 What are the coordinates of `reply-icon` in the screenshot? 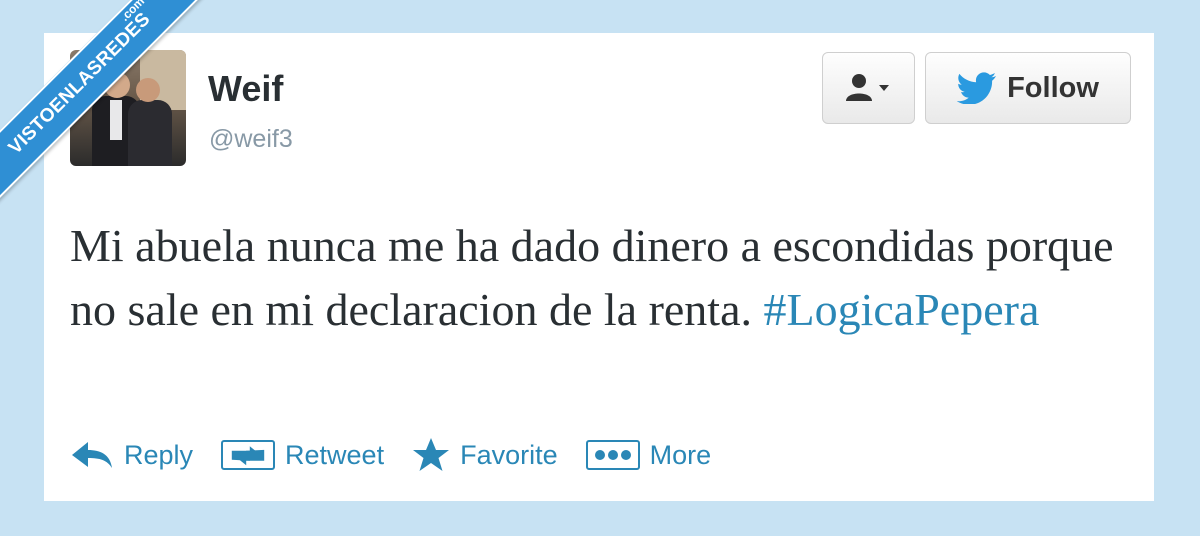 It's located at (92, 455).